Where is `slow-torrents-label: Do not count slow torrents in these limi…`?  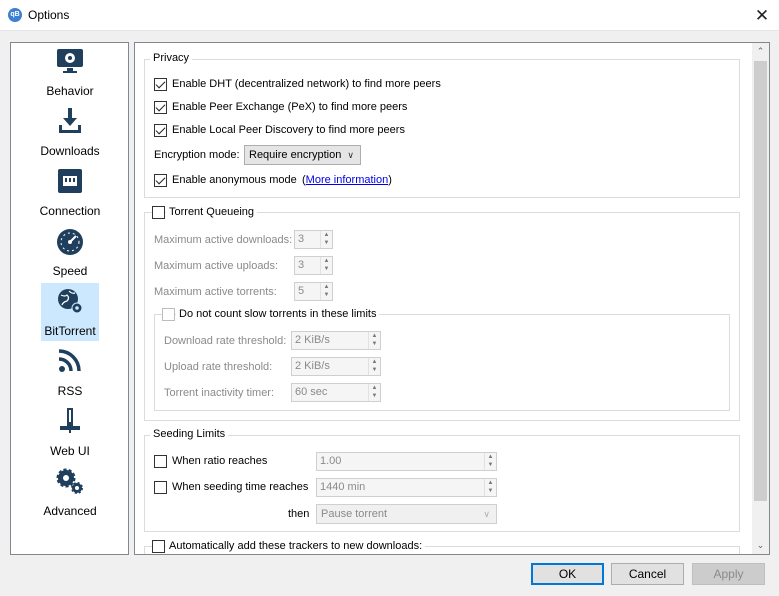
slow-torrents-label: Do not count slow torrents in these limi… is located at coordinates (278, 314).